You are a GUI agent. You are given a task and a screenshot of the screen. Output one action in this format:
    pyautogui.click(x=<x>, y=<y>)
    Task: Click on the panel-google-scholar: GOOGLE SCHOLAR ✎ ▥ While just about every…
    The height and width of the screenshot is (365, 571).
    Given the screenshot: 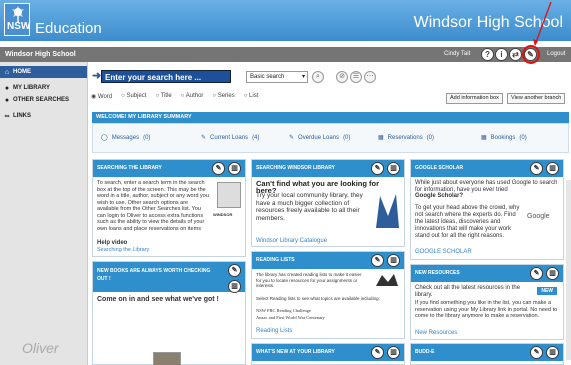 What is the action you would take?
    pyautogui.click(x=487, y=209)
    